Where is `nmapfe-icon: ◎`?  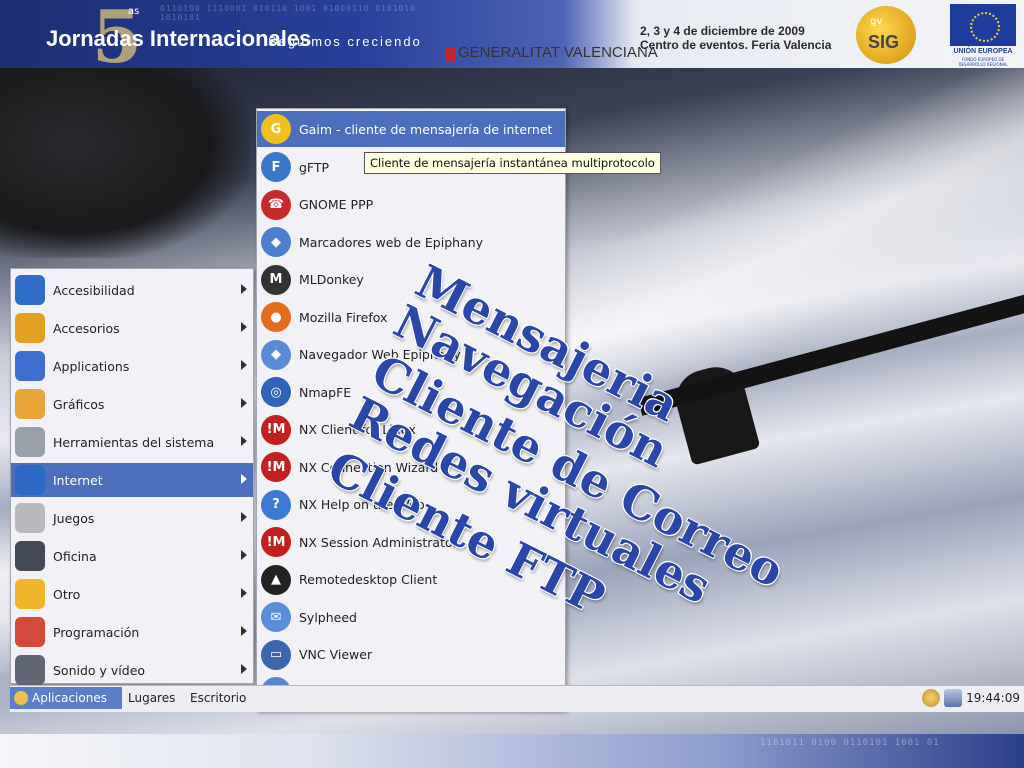
nmapfe-icon: ◎ is located at coordinates (276, 392).